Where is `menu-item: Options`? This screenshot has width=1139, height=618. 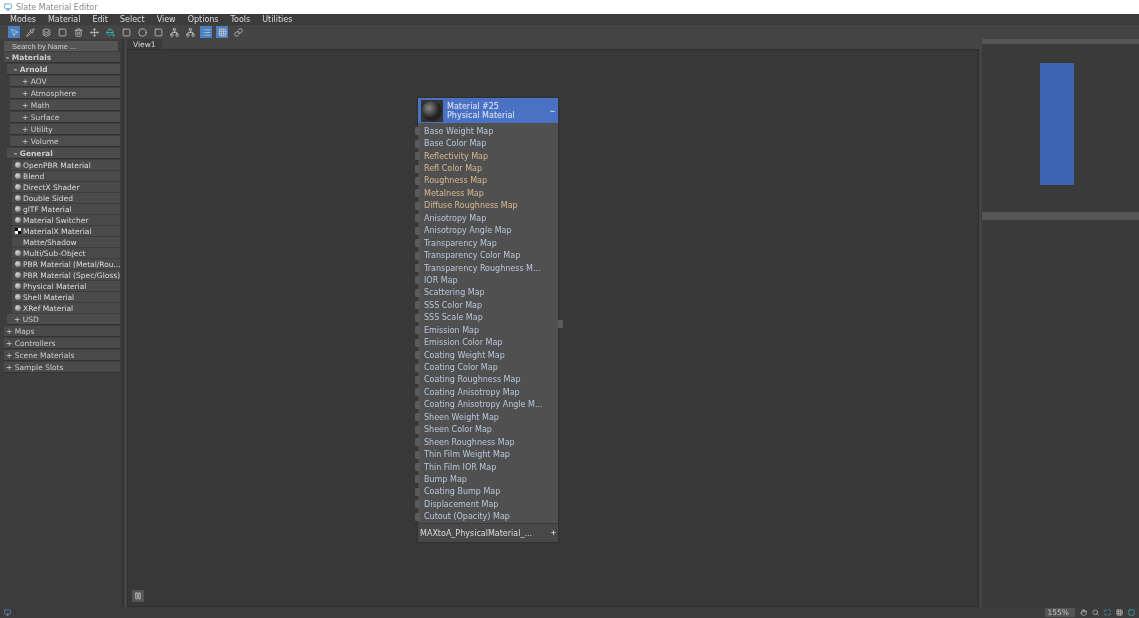
menu-item: Options is located at coordinates (203, 19).